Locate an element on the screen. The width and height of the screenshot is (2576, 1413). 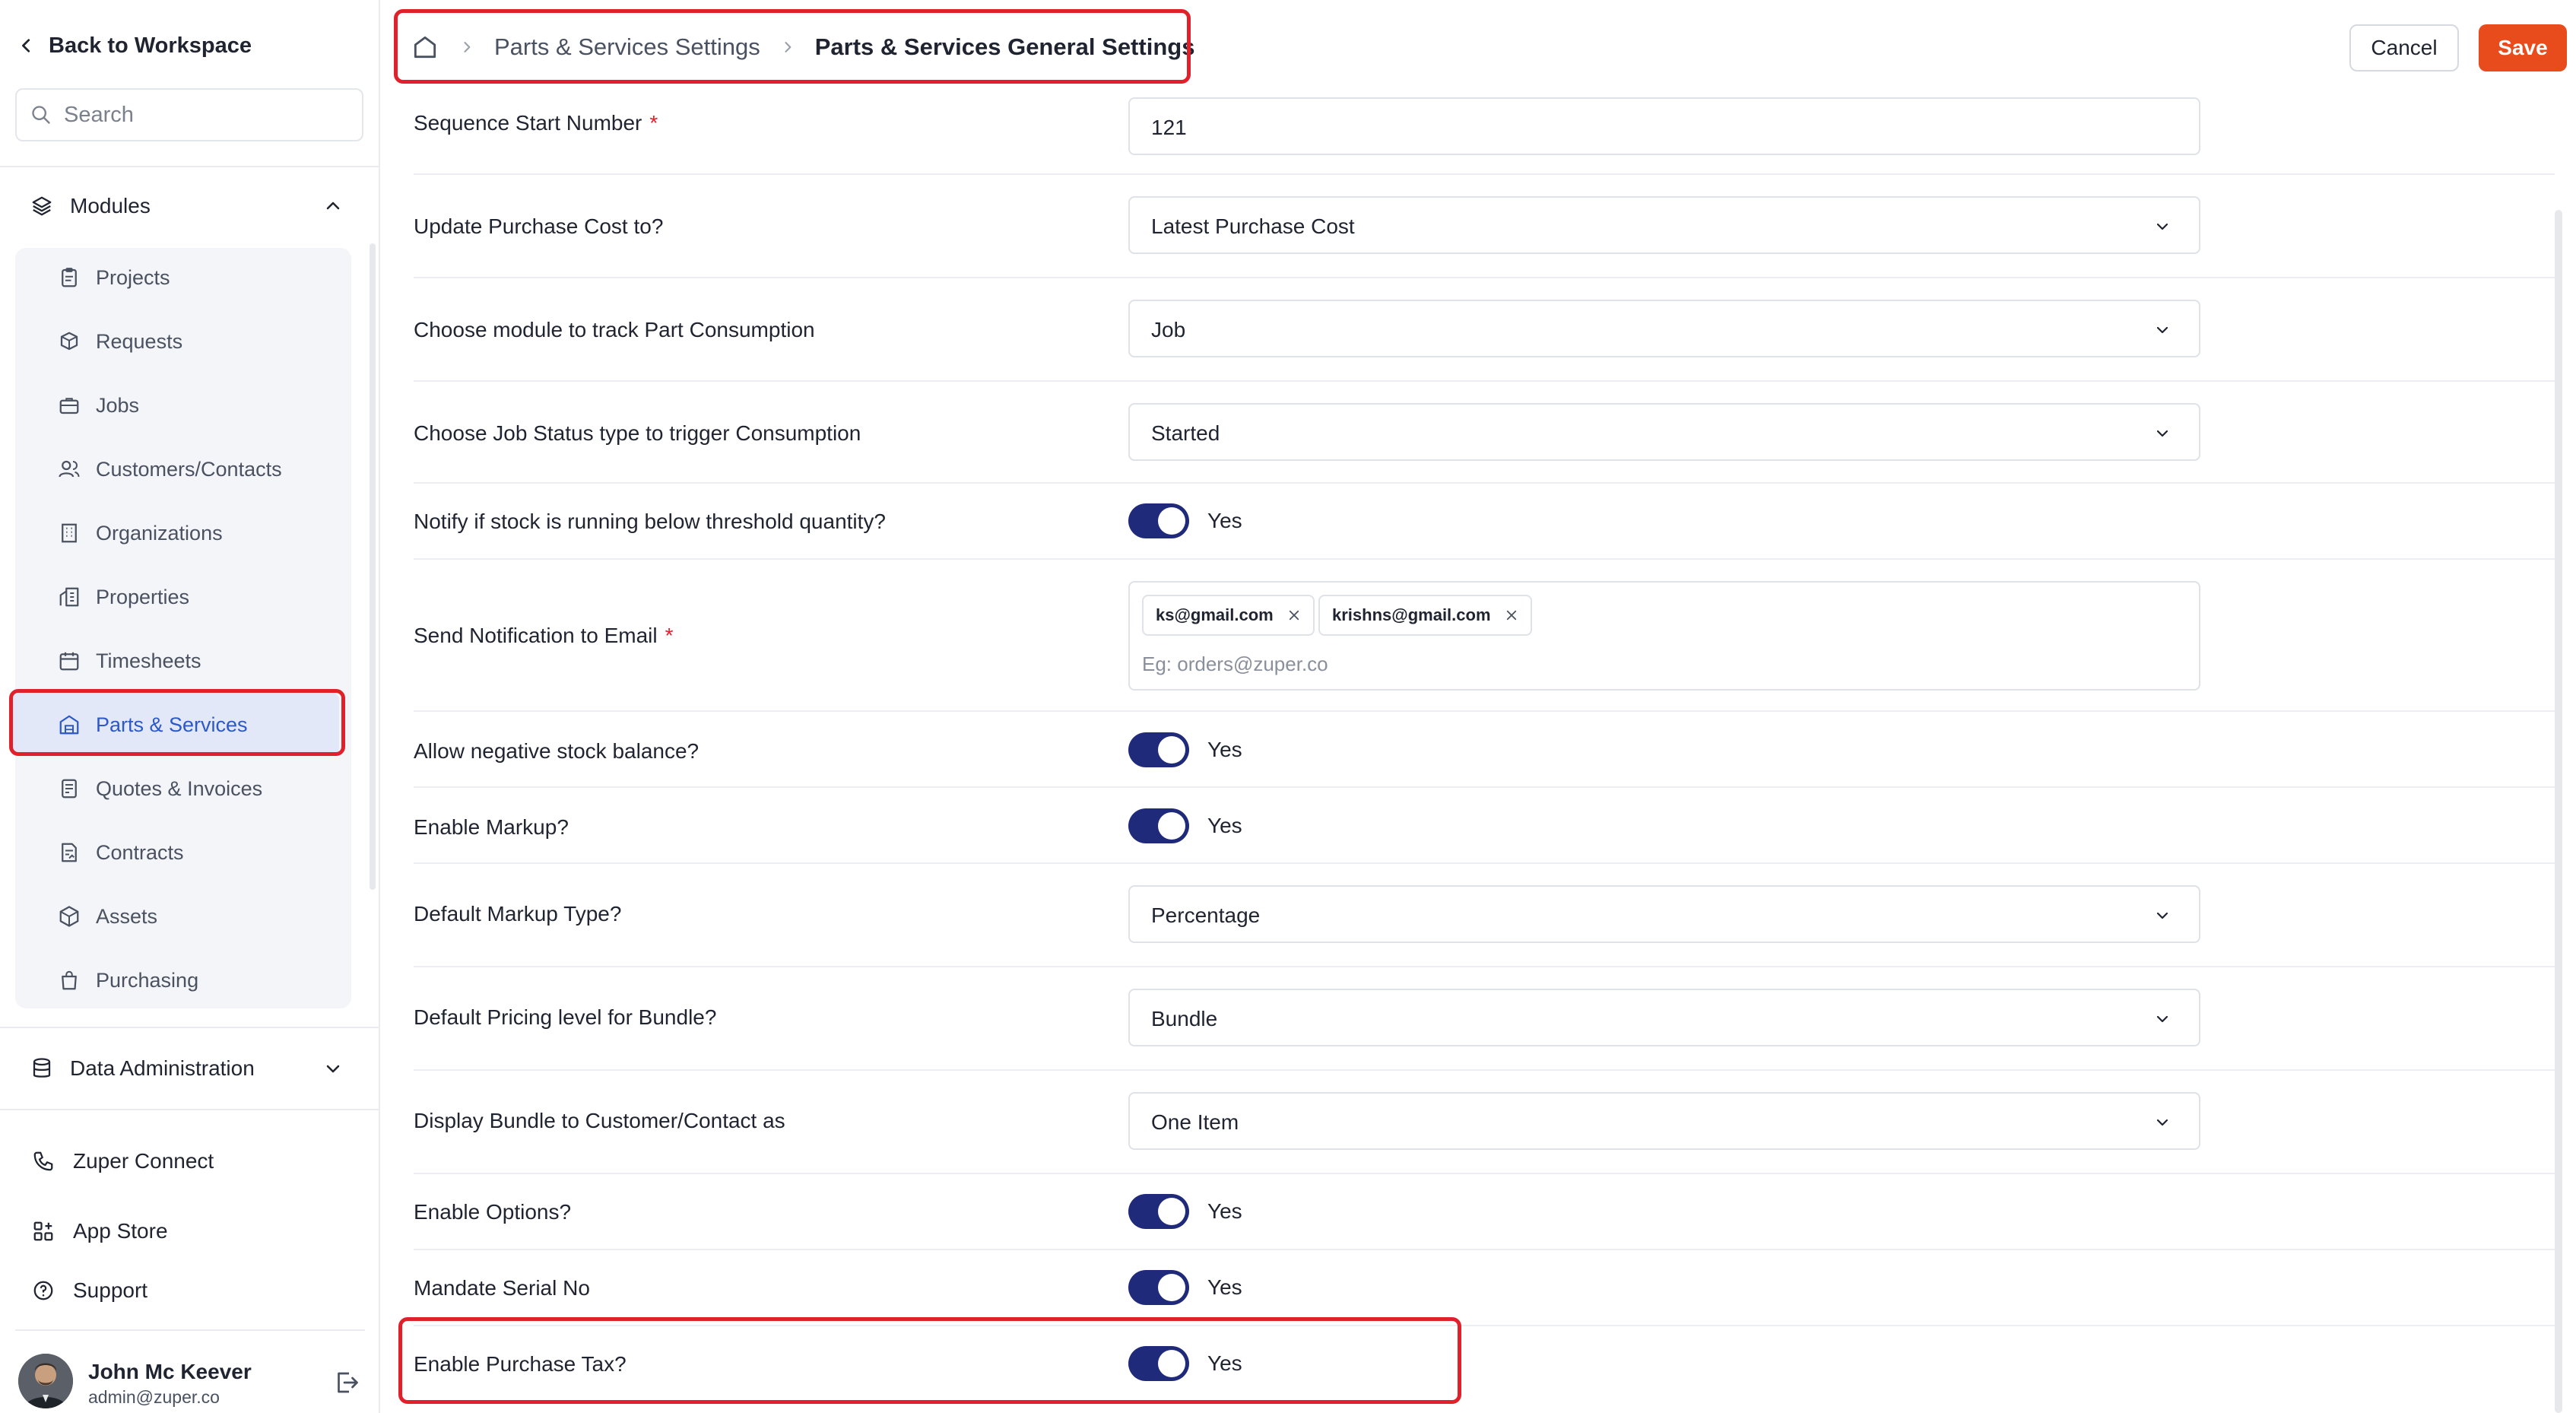
module-item-assets: Assets is located at coordinates (108, 916).